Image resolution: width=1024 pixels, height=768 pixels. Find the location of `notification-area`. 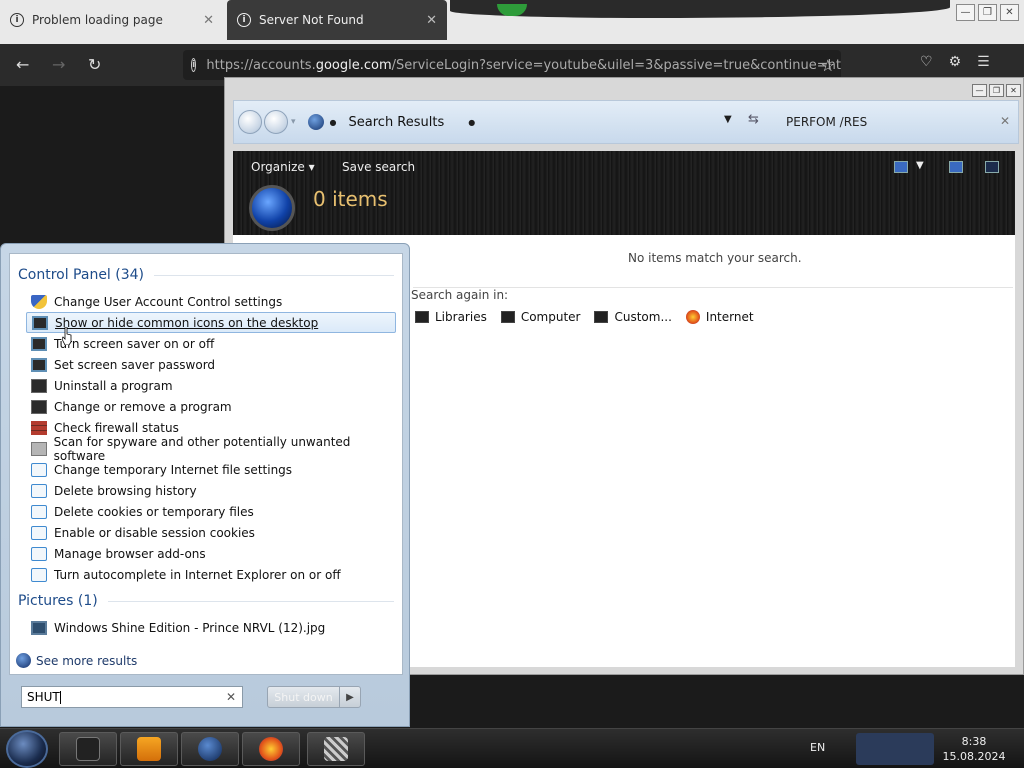

notification-area is located at coordinates (895, 749).